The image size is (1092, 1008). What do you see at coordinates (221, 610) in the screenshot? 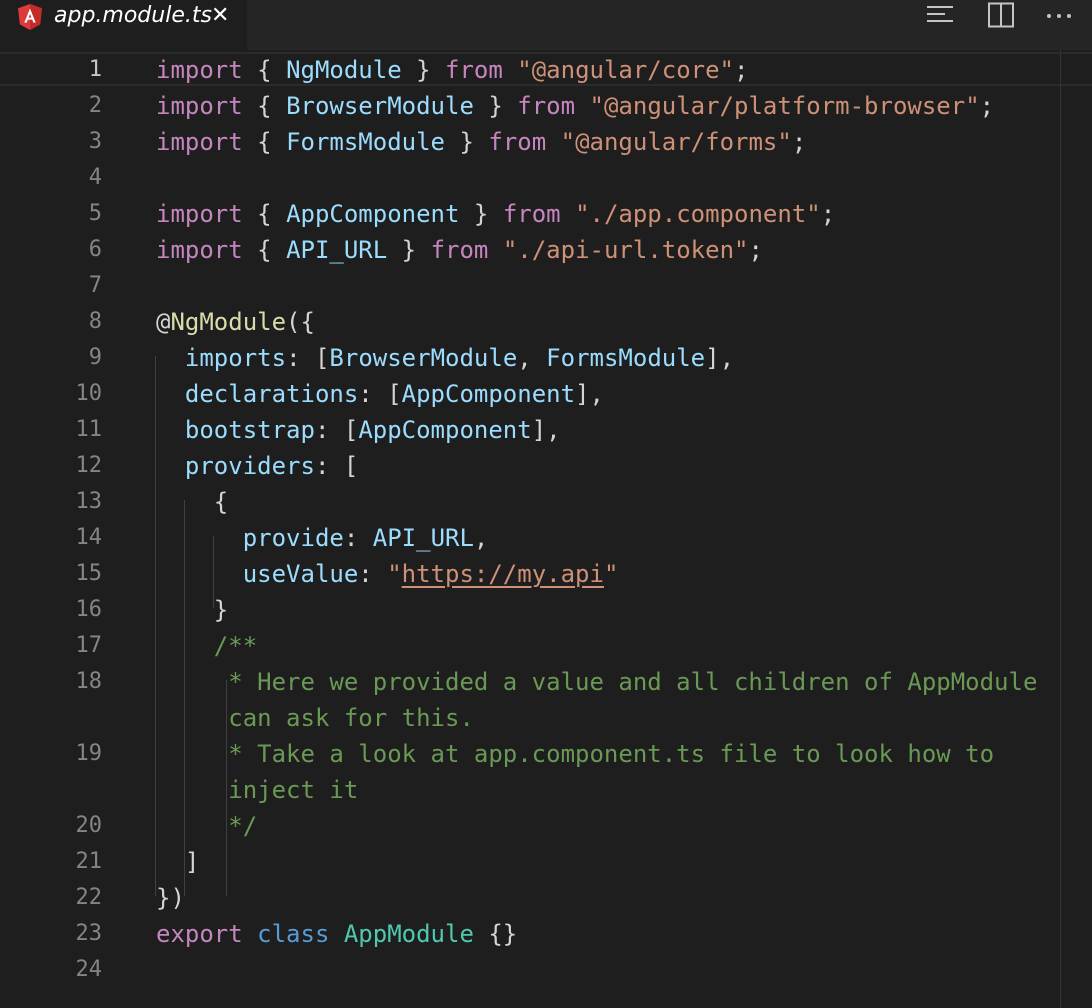
I see `code-line: }` at bounding box center [221, 610].